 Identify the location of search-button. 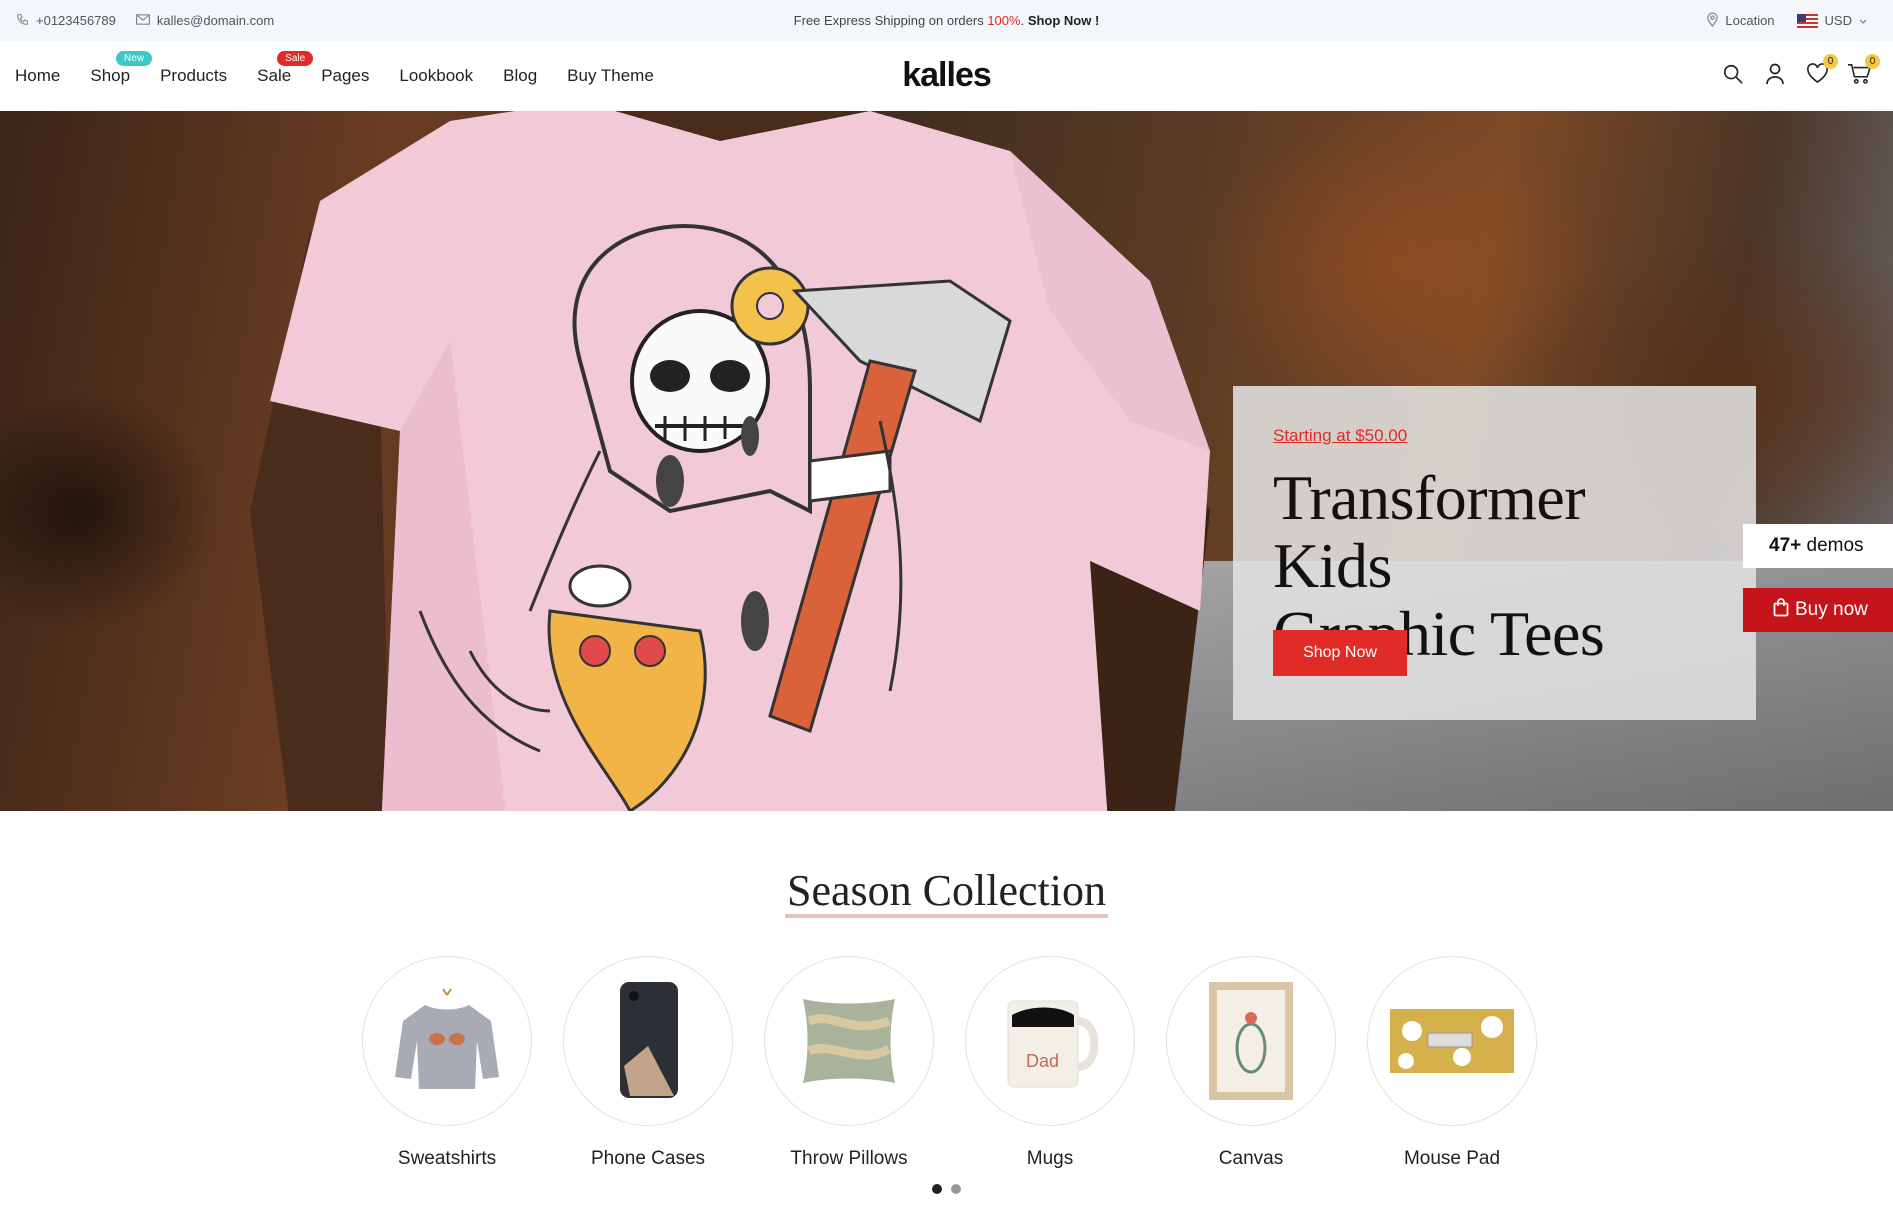
(1733, 76).